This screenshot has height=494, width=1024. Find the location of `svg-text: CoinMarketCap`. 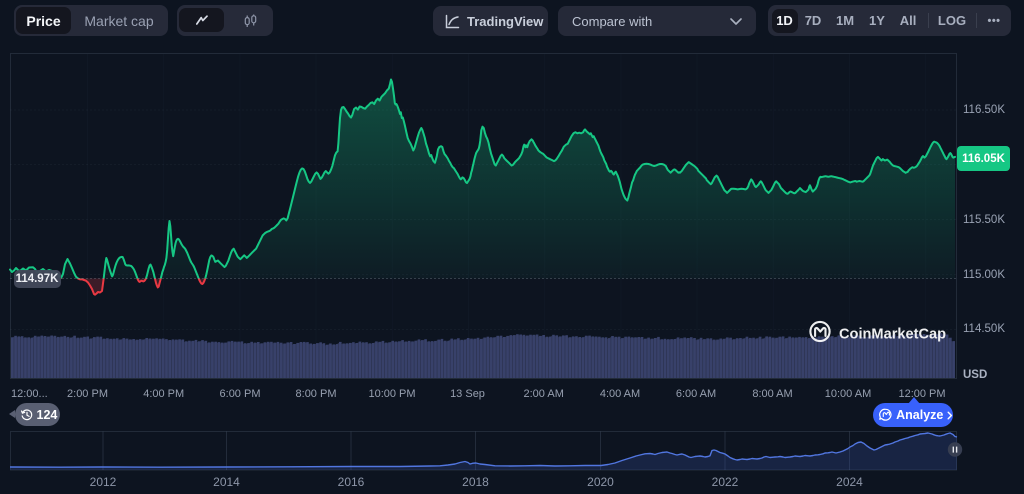

svg-text: CoinMarketCap is located at coordinates (892, 335).